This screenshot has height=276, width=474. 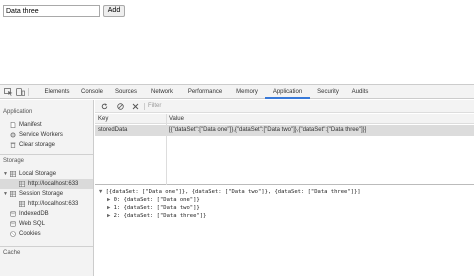 What do you see at coordinates (144, 106) in the screenshot?
I see `toolbar-separator` at bounding box center [144, 106].